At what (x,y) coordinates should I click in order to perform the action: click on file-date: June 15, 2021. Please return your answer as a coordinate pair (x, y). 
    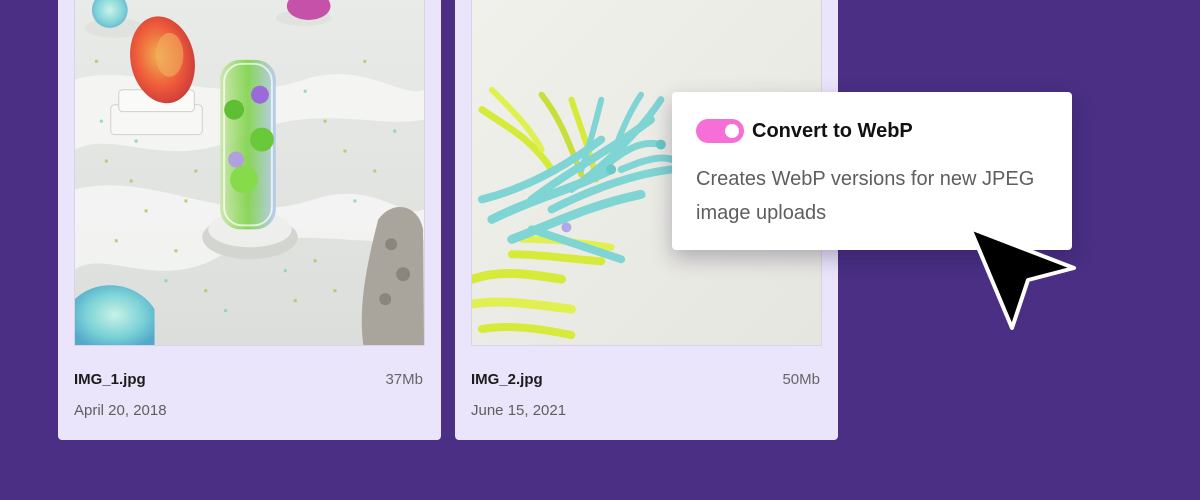
    Looking at the image, I should click on (519, 410).